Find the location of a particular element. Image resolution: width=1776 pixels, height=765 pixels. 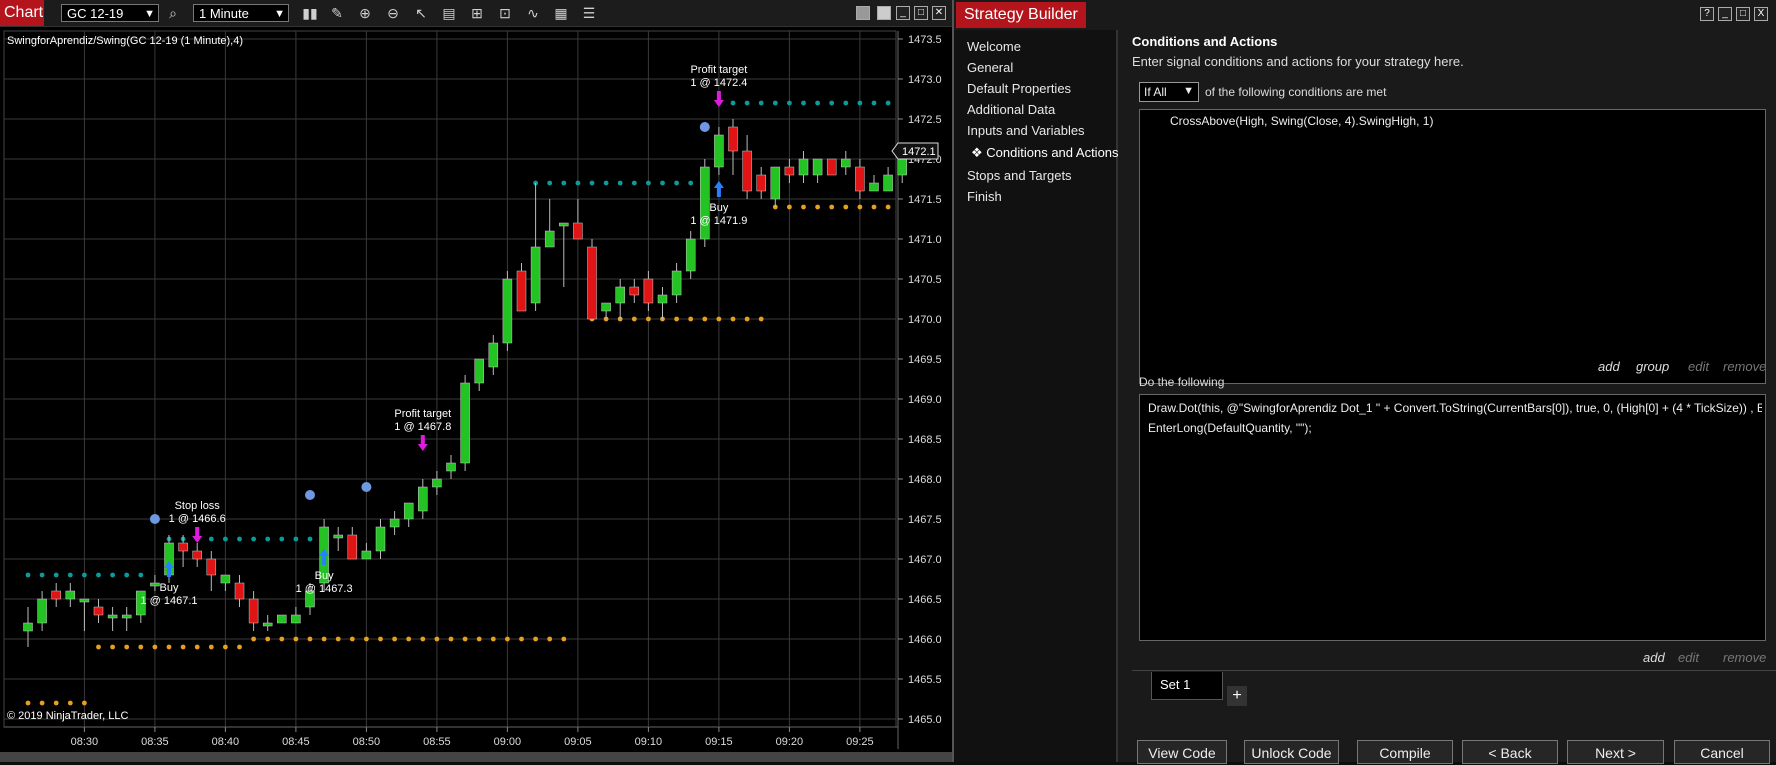

group-condition-link: group is located at coordinates (1652, 366).